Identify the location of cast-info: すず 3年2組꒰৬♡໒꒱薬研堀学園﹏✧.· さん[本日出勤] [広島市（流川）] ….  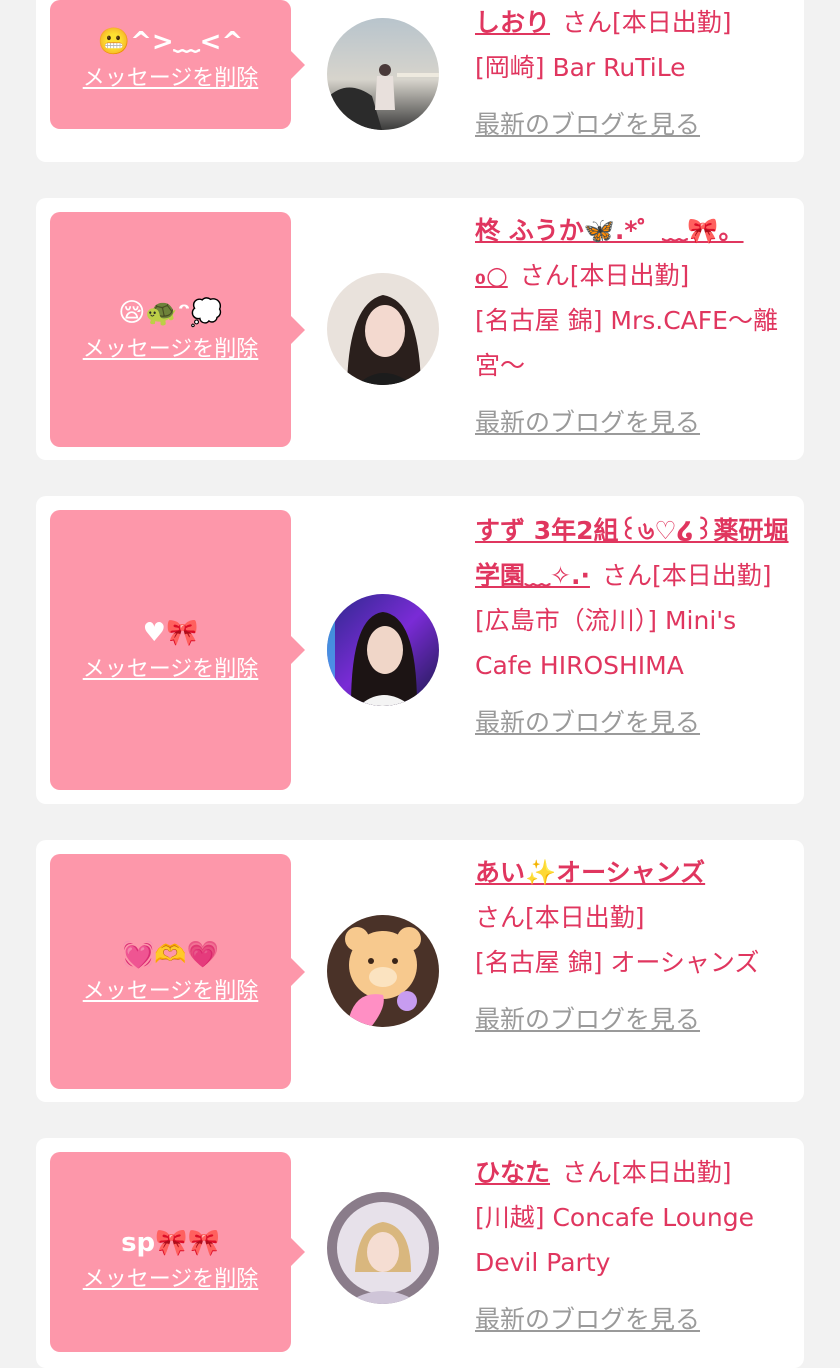
(632, 626).